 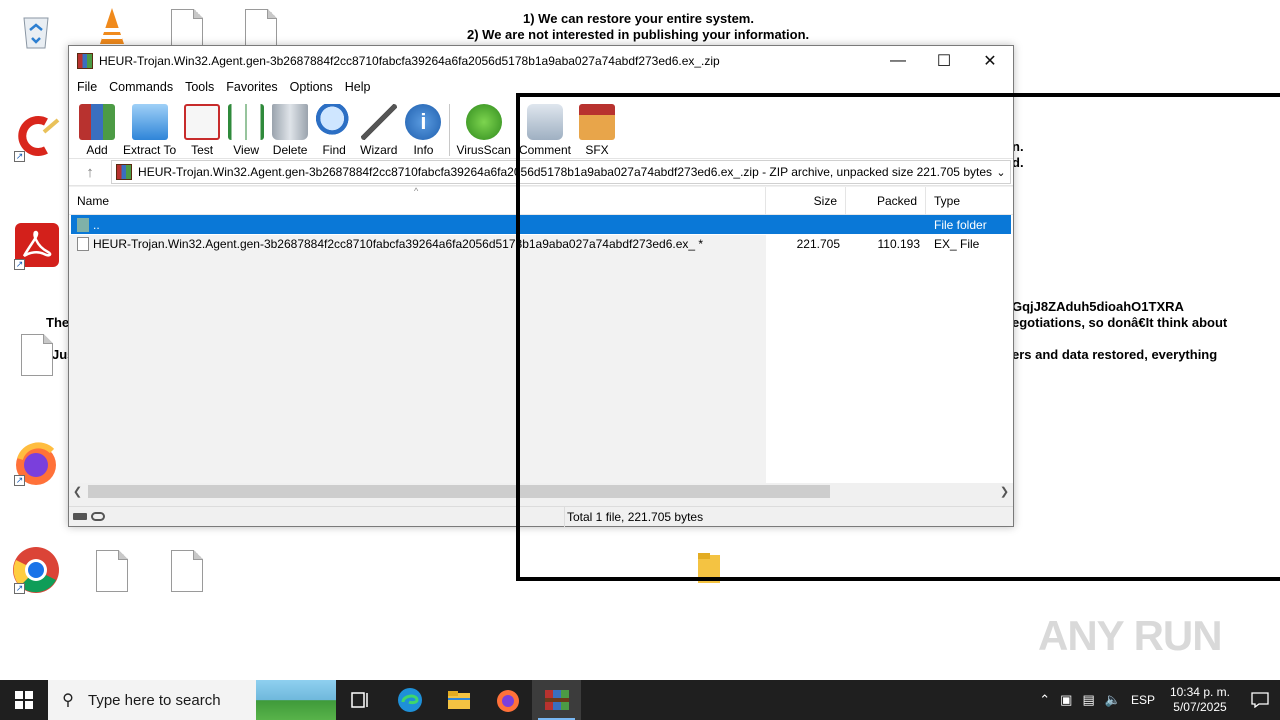 What do you see at coordinates (251, 87) in the screenshot?
I see `menu-favorites: Favorites` at bounding box center [251, 87].